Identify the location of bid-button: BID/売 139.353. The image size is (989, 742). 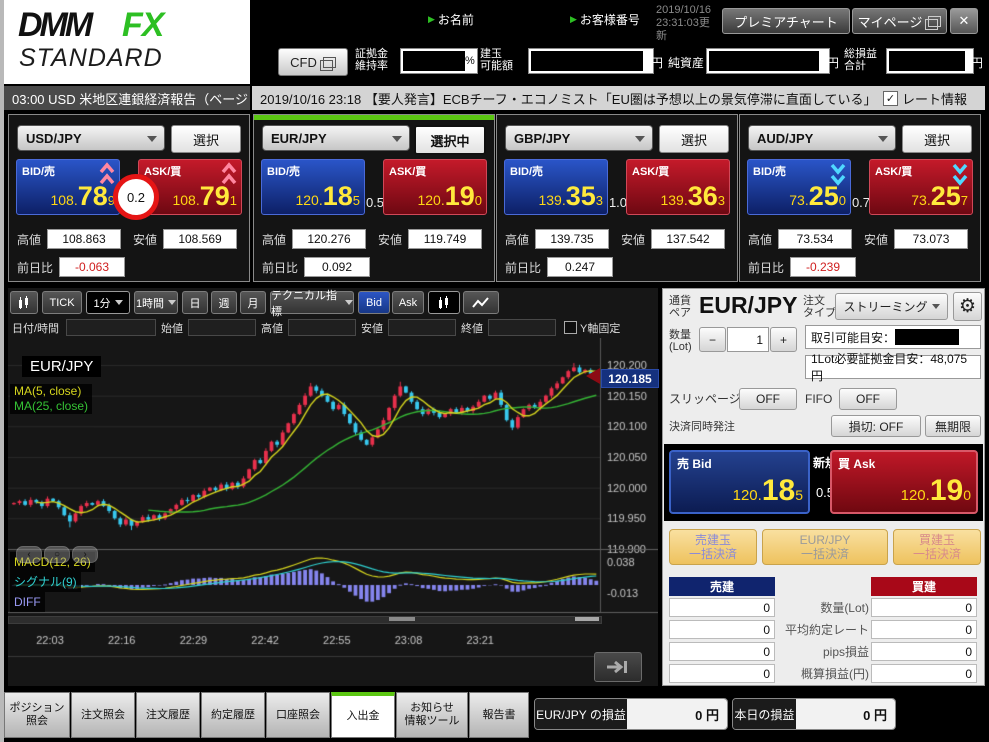
(556, 187).